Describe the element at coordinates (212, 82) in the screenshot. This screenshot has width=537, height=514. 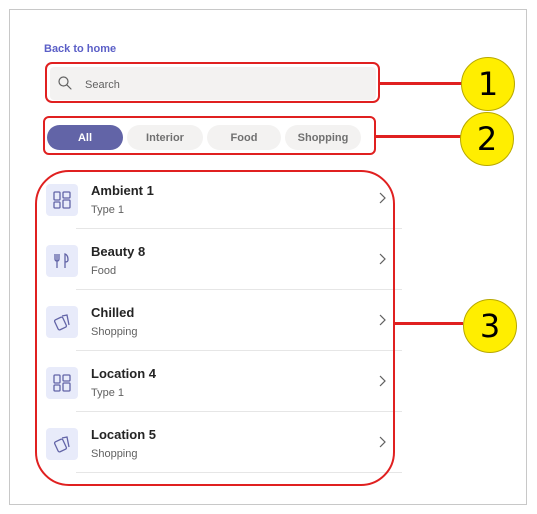
I see `highlight-search` at that location.